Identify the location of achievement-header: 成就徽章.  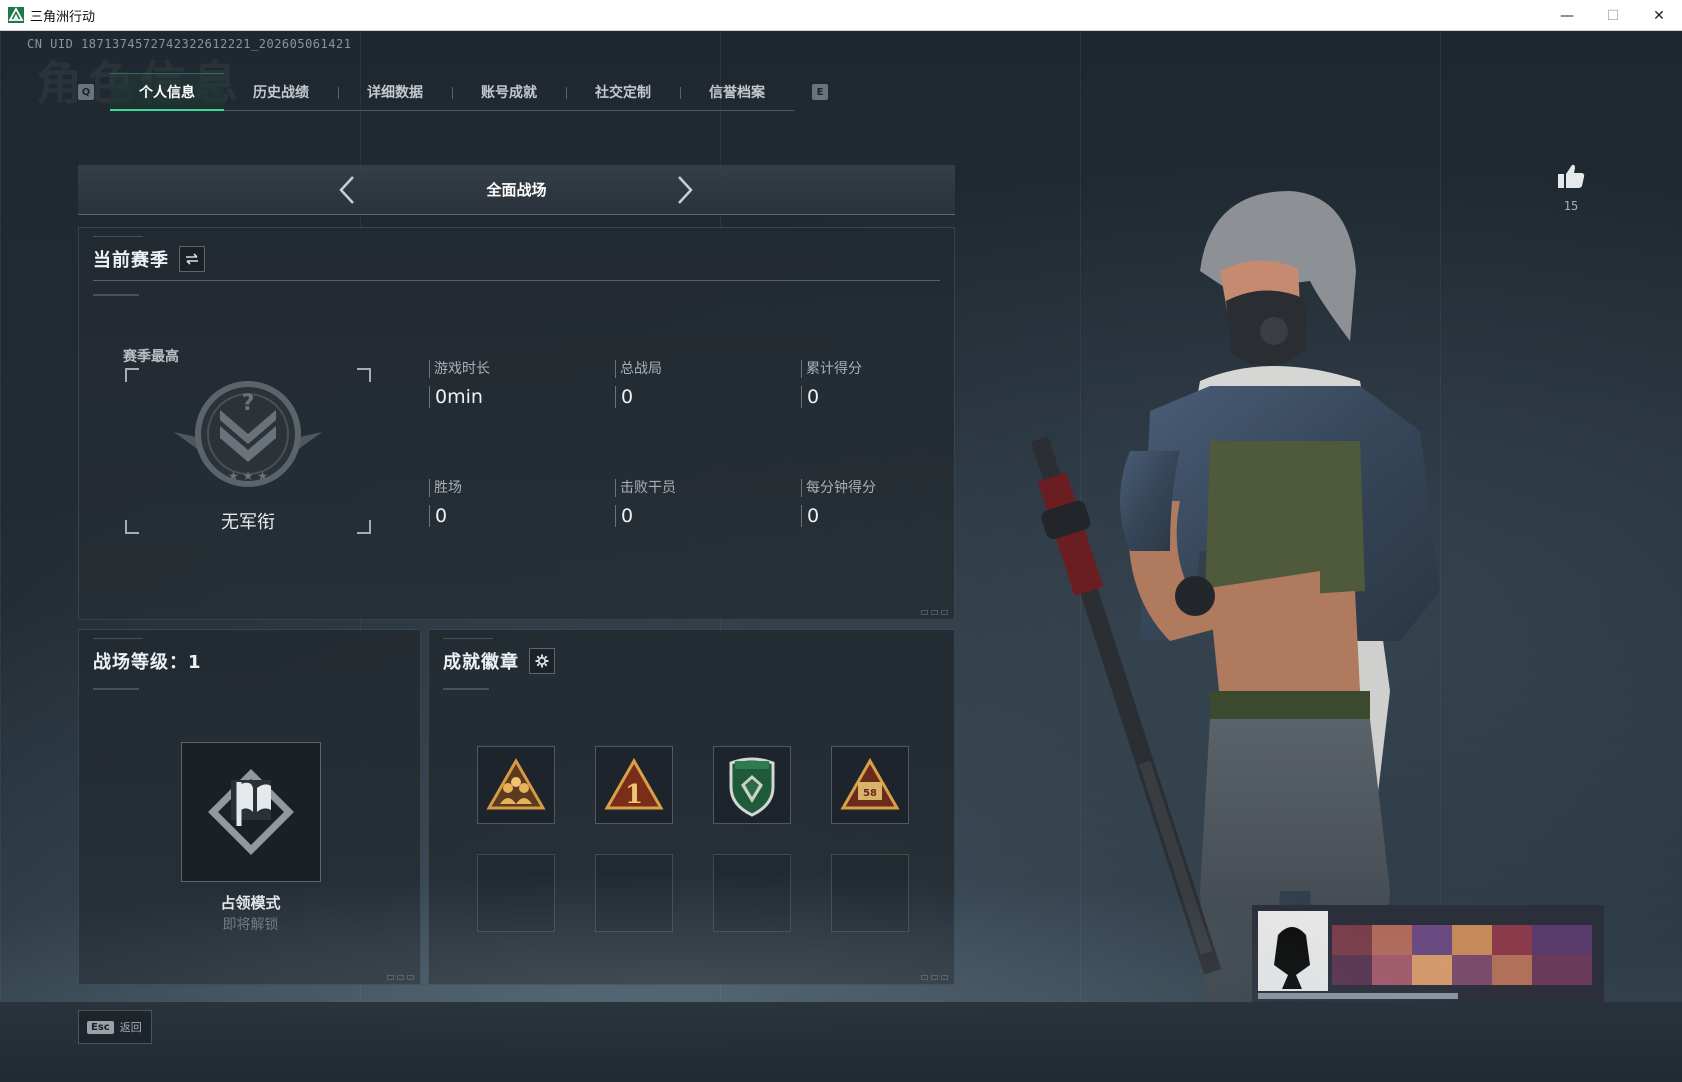
(499, 661).